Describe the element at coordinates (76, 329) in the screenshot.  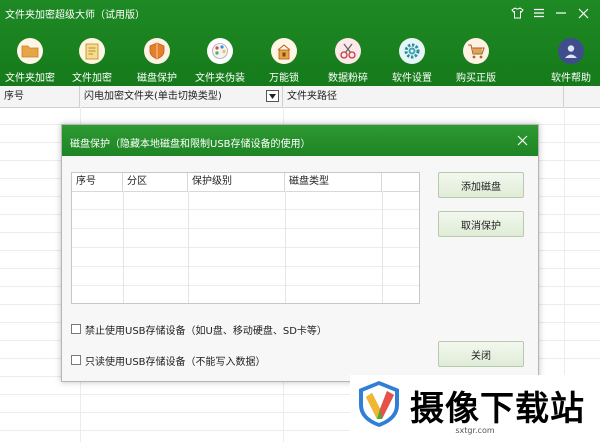
I see `disable-usb-checkbox` at that location.